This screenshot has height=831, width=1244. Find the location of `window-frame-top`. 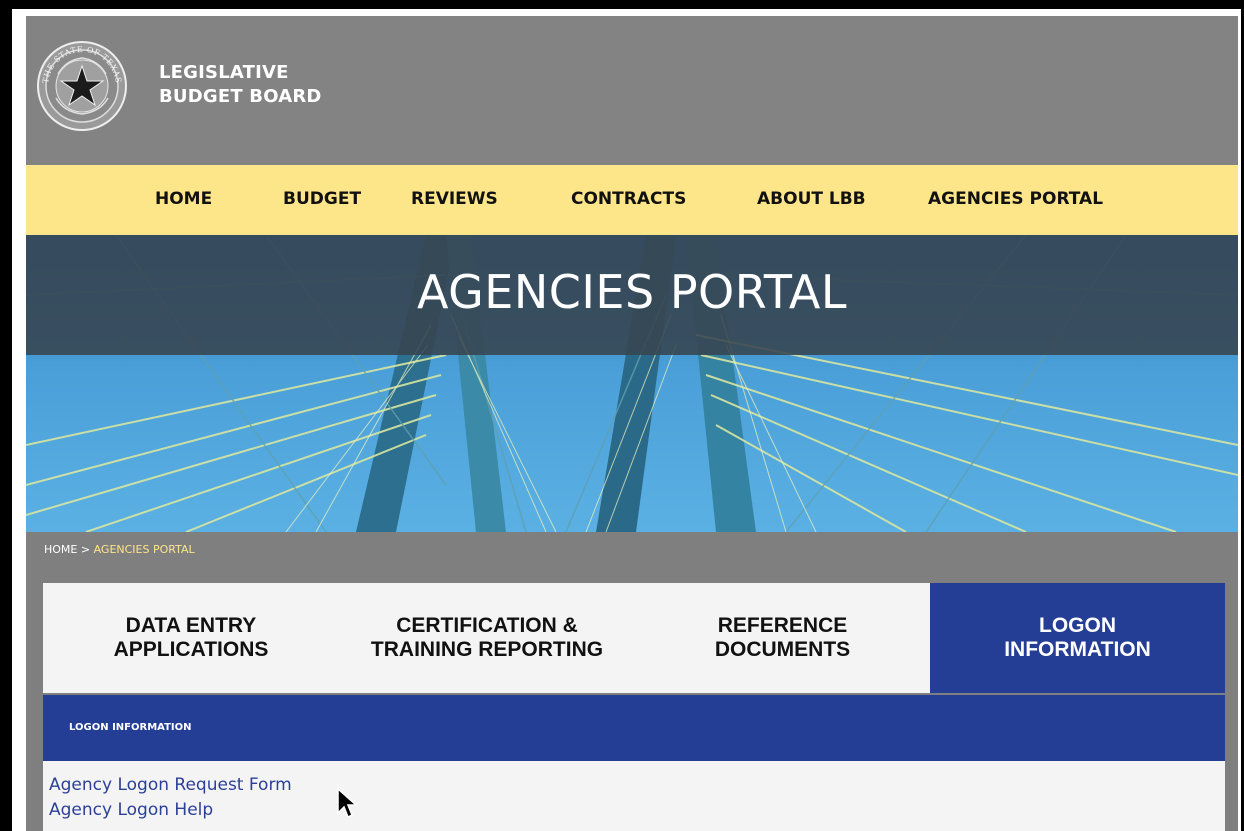

window-frame-top is located at coordinates (622, 4).